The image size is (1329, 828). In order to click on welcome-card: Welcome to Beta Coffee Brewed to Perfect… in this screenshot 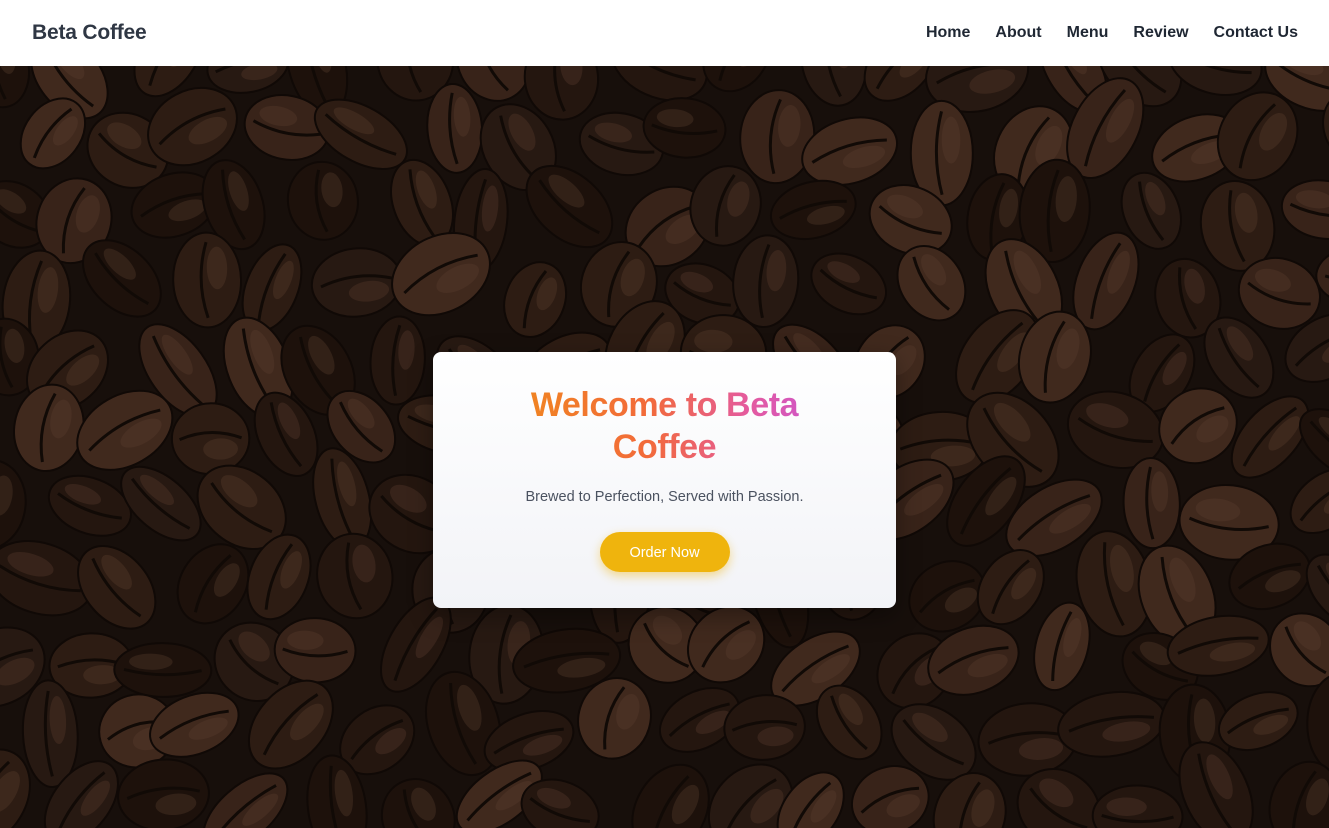, I will do `click(664, 480)`.